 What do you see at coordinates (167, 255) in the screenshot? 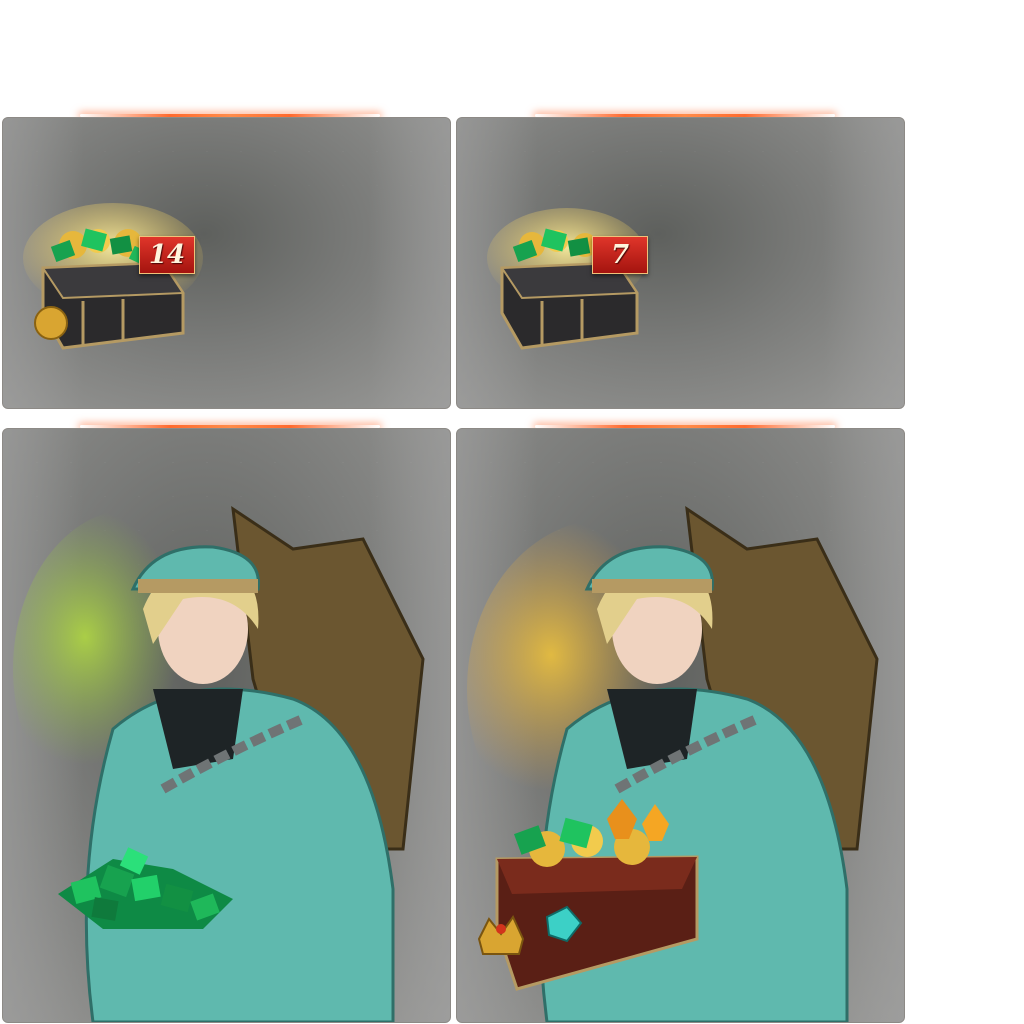
I see `quantity-badge: 14` at bounding box center [167, 255].